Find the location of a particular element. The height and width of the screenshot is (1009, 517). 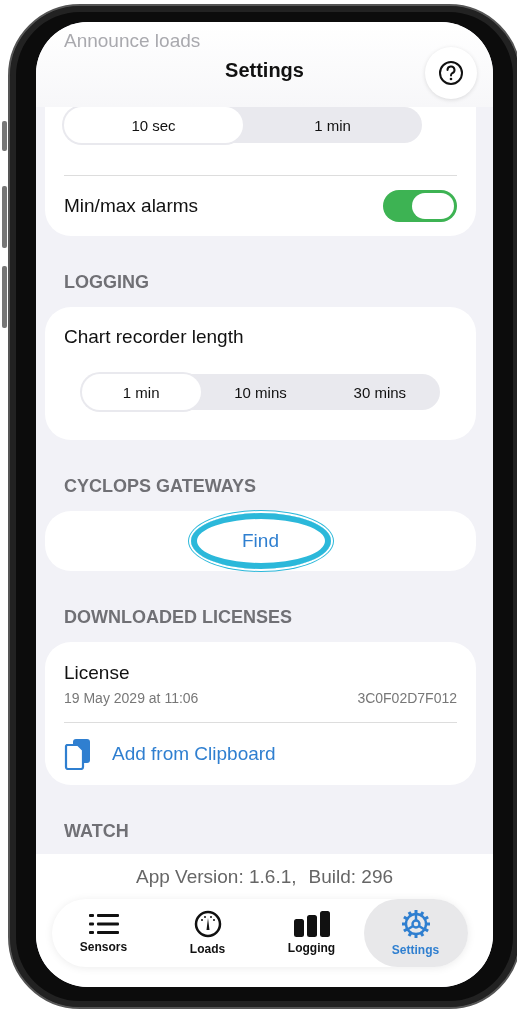

section-heading: CYCLOPS GATEWAYS is located at coordinates (160, 486).